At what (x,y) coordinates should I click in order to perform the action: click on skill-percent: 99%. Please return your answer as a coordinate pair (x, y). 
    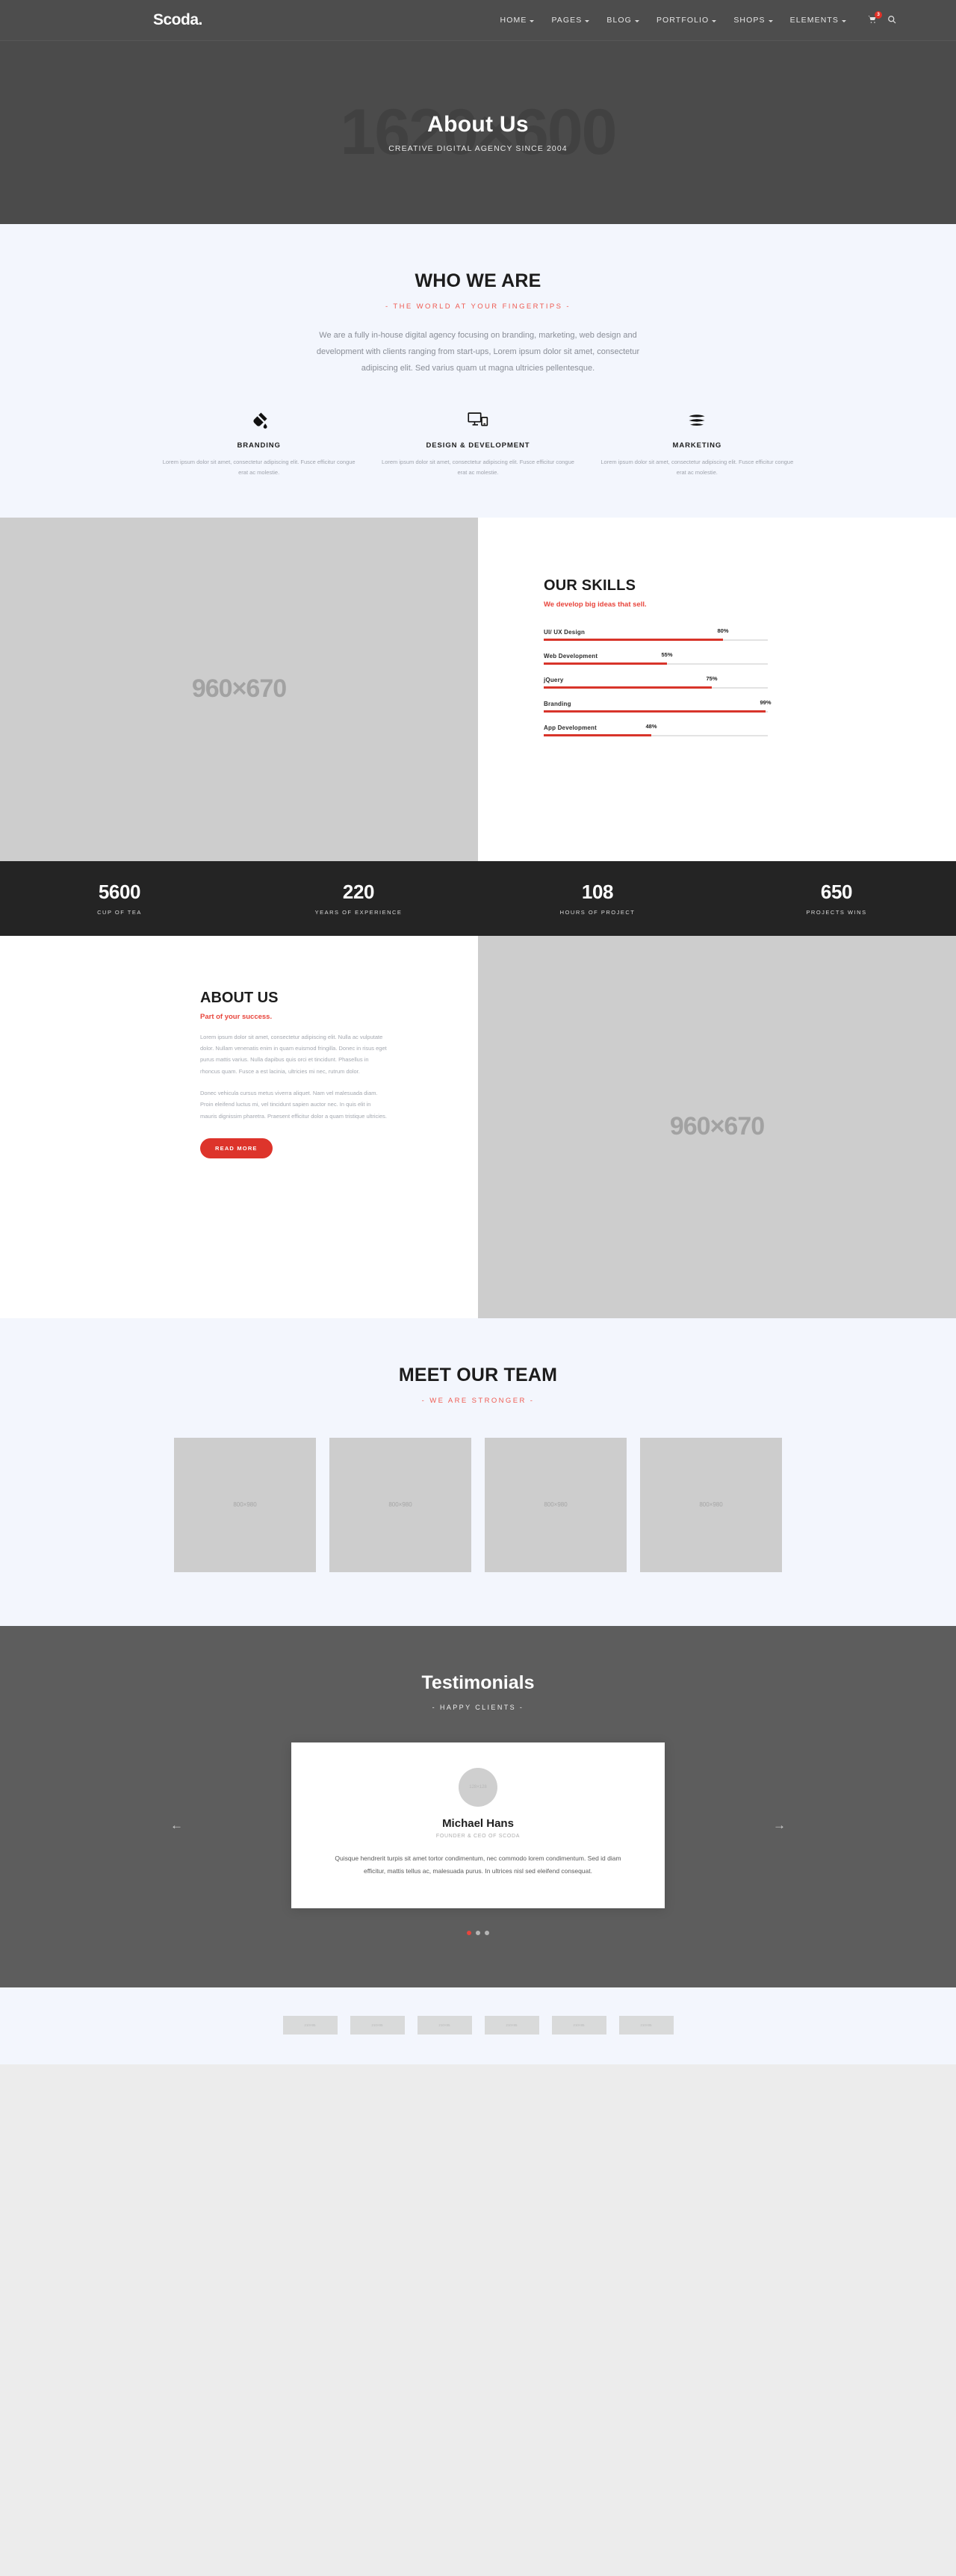
    Looking at the image, I should click on (766, 702).